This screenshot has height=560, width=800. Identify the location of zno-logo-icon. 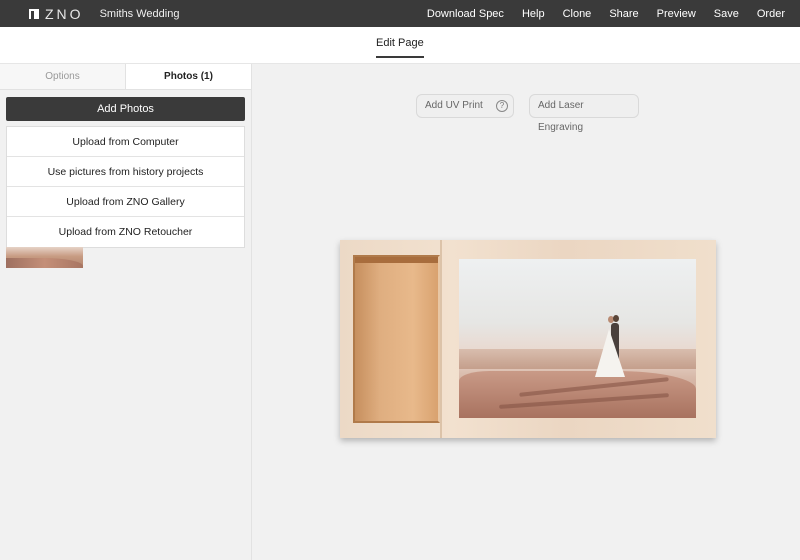
(34, 13).